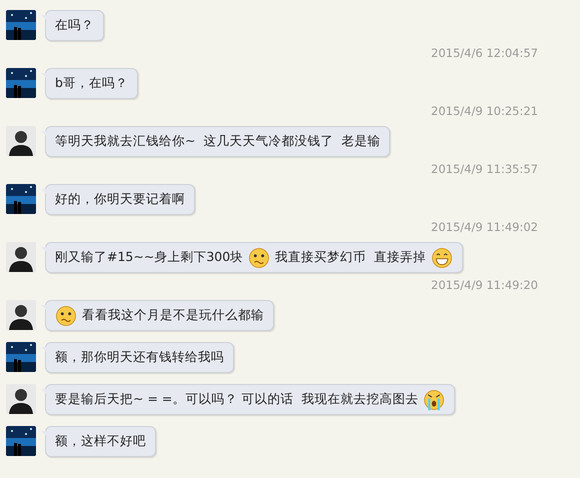 Image resolution: width=580 pixels, height=478 pixels. What do you see at coordinates (484, 227) in the screenshot?
I see `message-timestamp: 2015/4/9 11:49:02` at bounding box center [484, 227].